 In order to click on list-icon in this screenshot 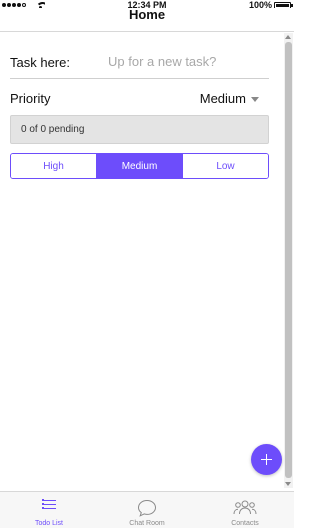, I will do `click(49, 505)`.